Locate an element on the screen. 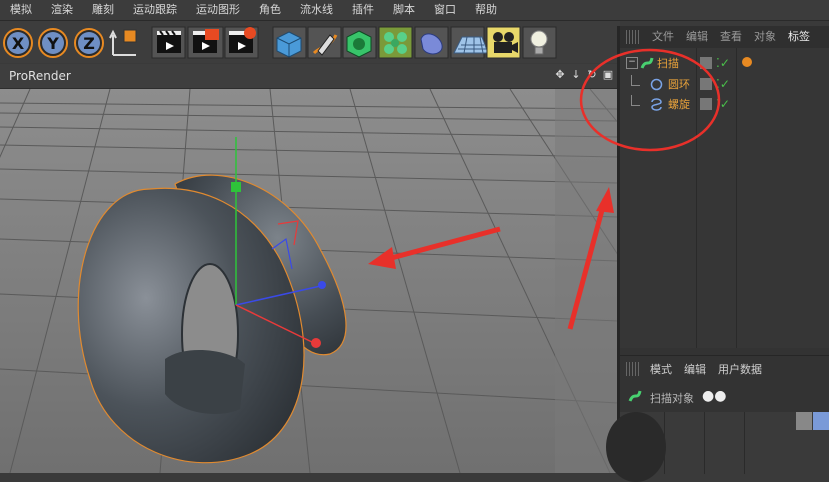 The height and width of the screenshot is (482, 829). z-axis-lock-icon: Z is located at coordinates (89, 43).